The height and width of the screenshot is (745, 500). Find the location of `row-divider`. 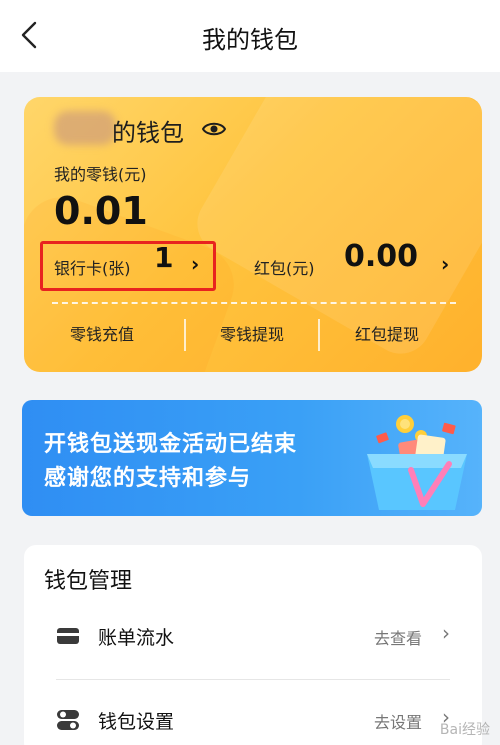

row-divider is located at coordinates (253, 679).